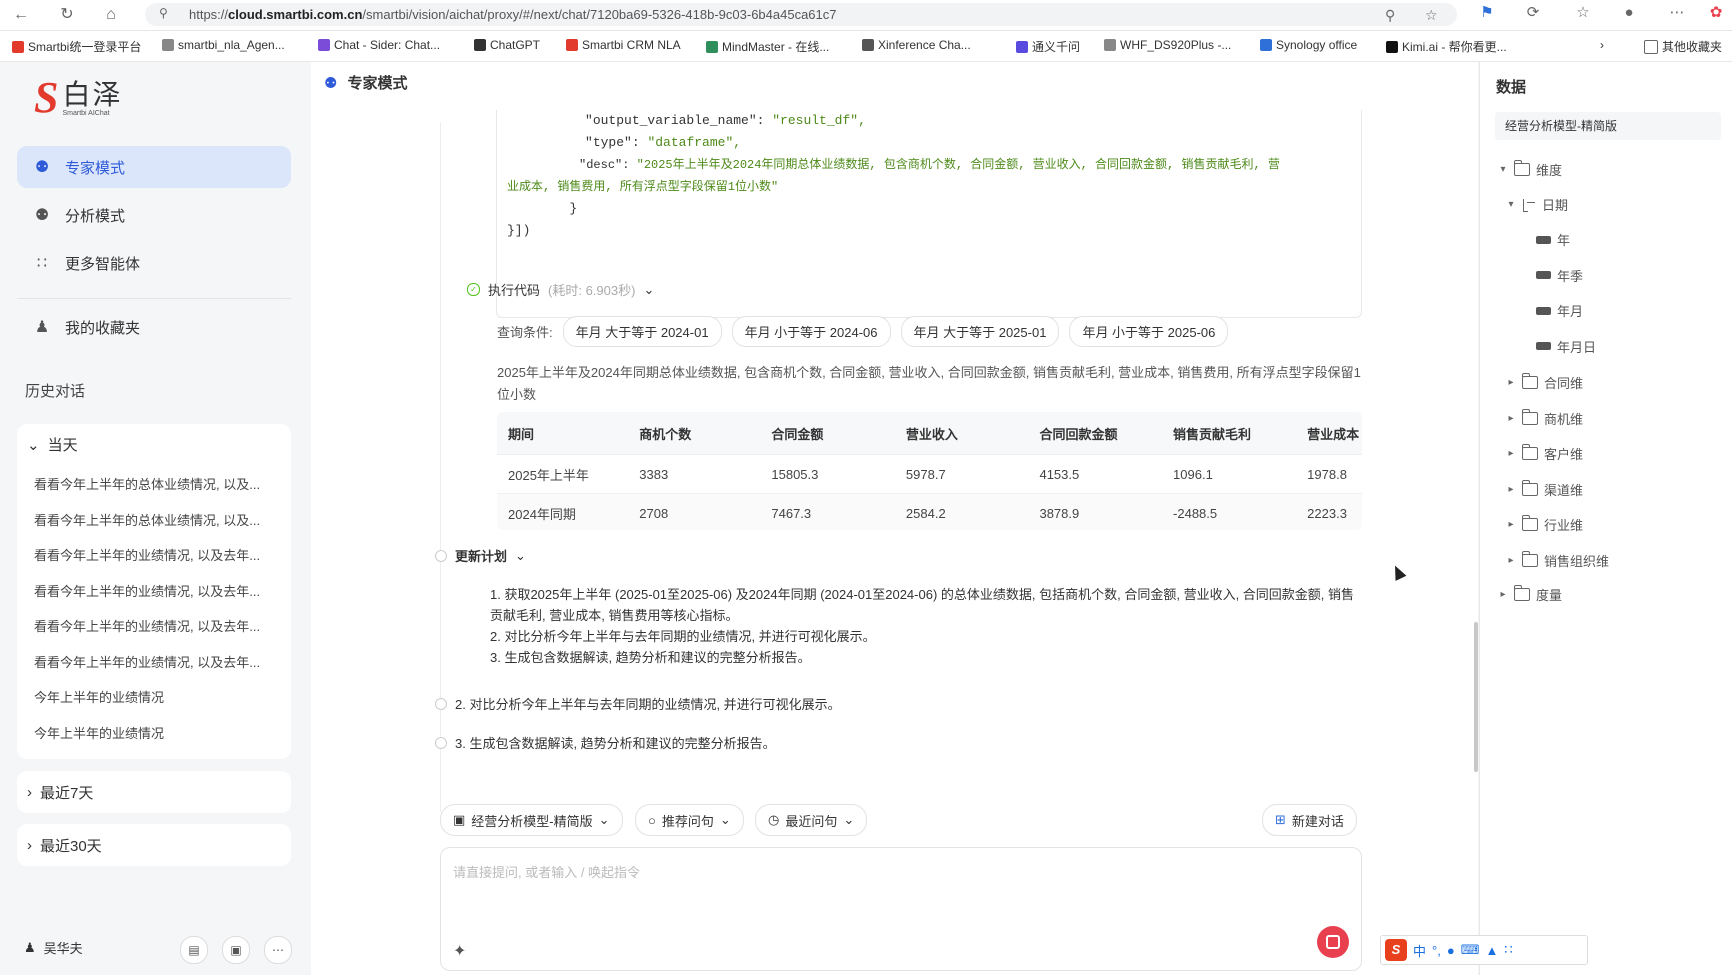 Image resolution: width=1732 pixels, height=975 pixels. What do you see at coordinates (60, 792) in the screenshot?
I see `history-last7-toggle: › 最近7天` at bounding box center [60, 792].